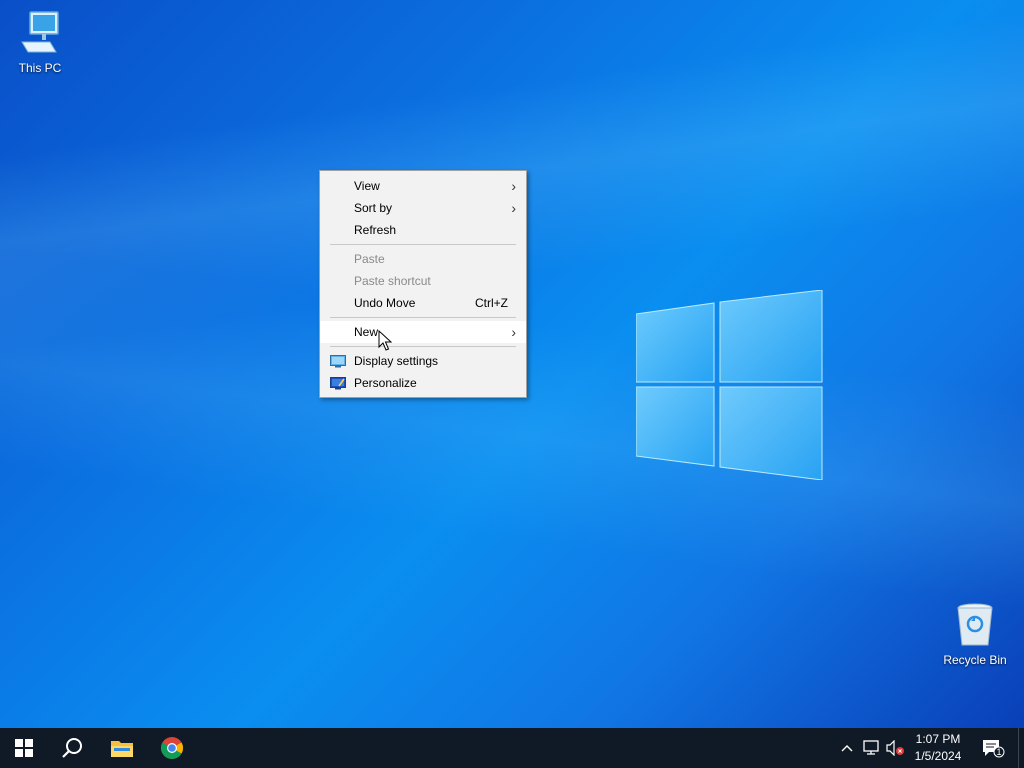  Describe the element at coordinates (40, 32) in the screenshot. I see `computer-icon` at that location.